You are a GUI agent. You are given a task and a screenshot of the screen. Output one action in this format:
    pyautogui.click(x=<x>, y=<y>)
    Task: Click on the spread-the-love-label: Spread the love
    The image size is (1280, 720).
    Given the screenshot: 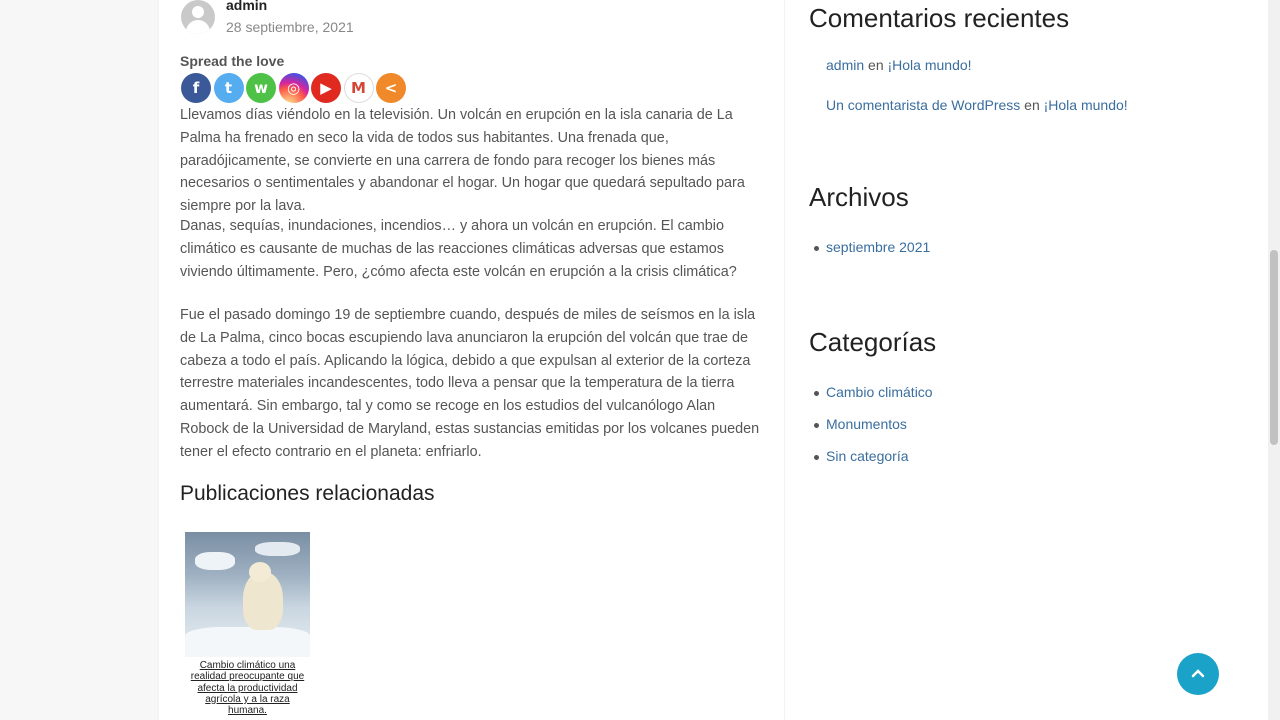 What is the action you would take?
    pyautogui.click(x=232, y=61)
    